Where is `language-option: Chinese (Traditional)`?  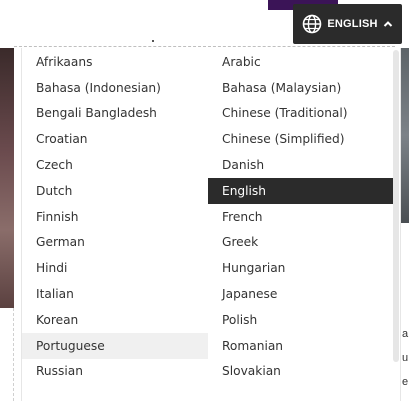 language-option: Chinese (Traditional) is located at coordinates (301, 114).